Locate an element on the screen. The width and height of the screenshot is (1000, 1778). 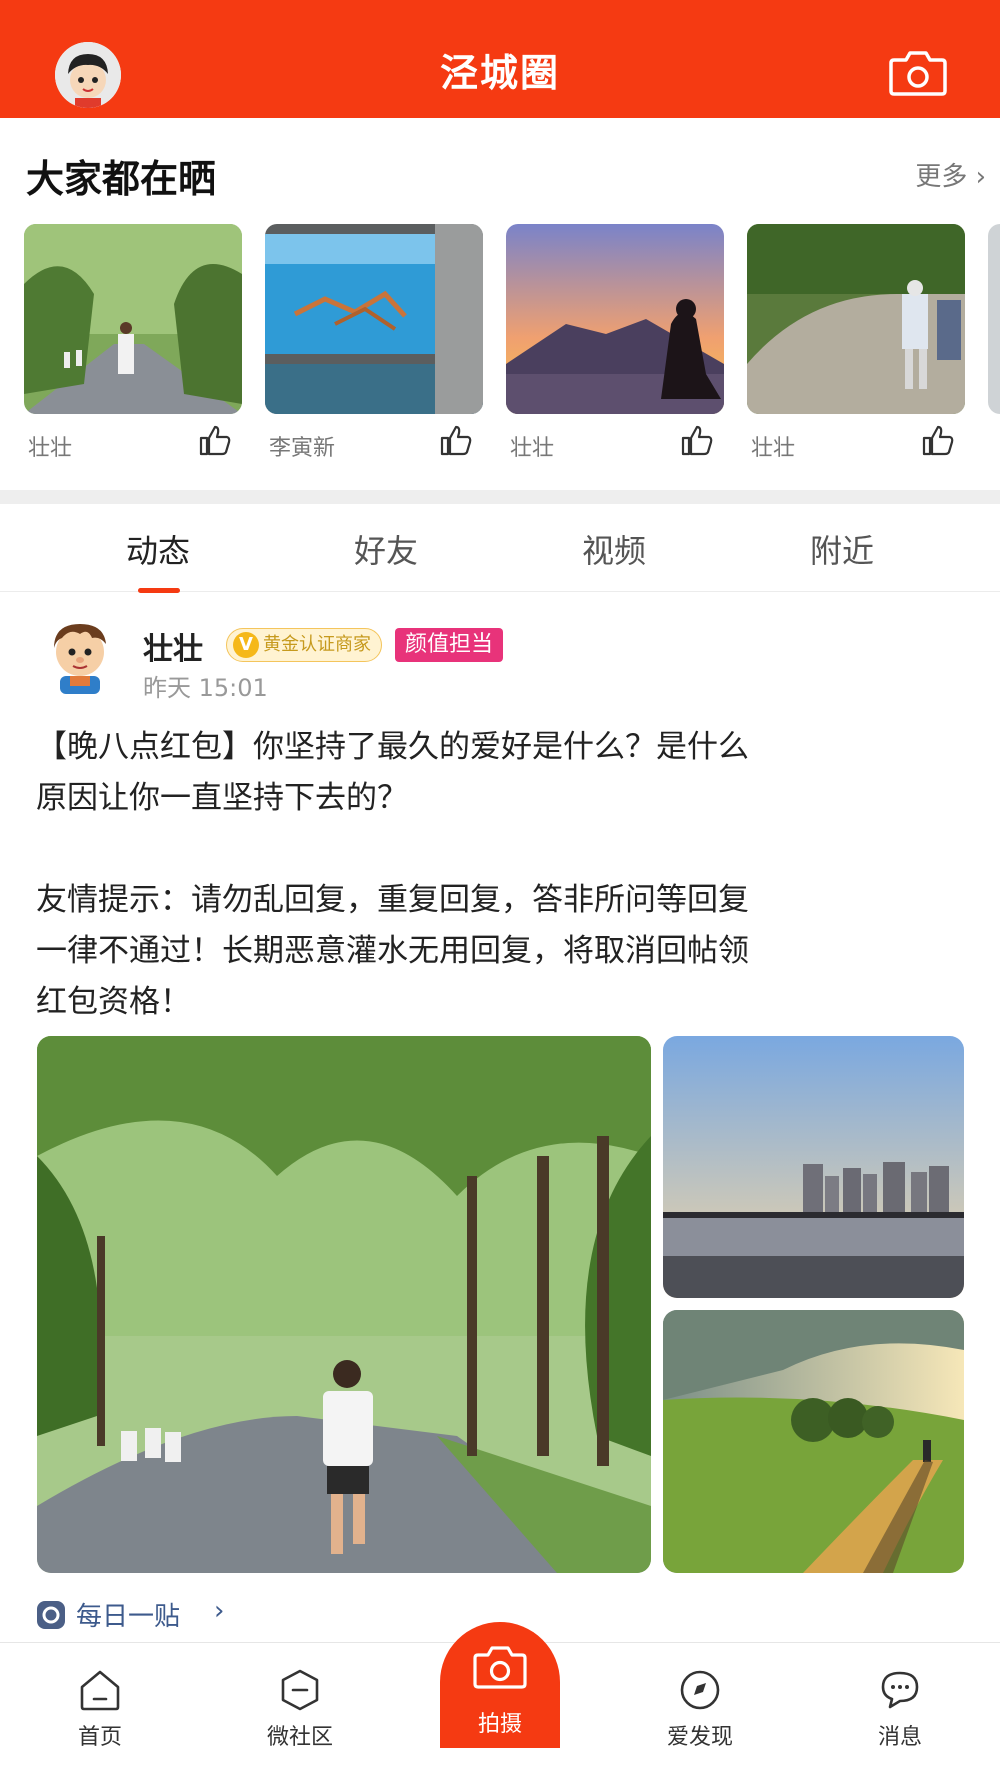
section-title: 大家都在晒 is located at coordinates (121, 179).